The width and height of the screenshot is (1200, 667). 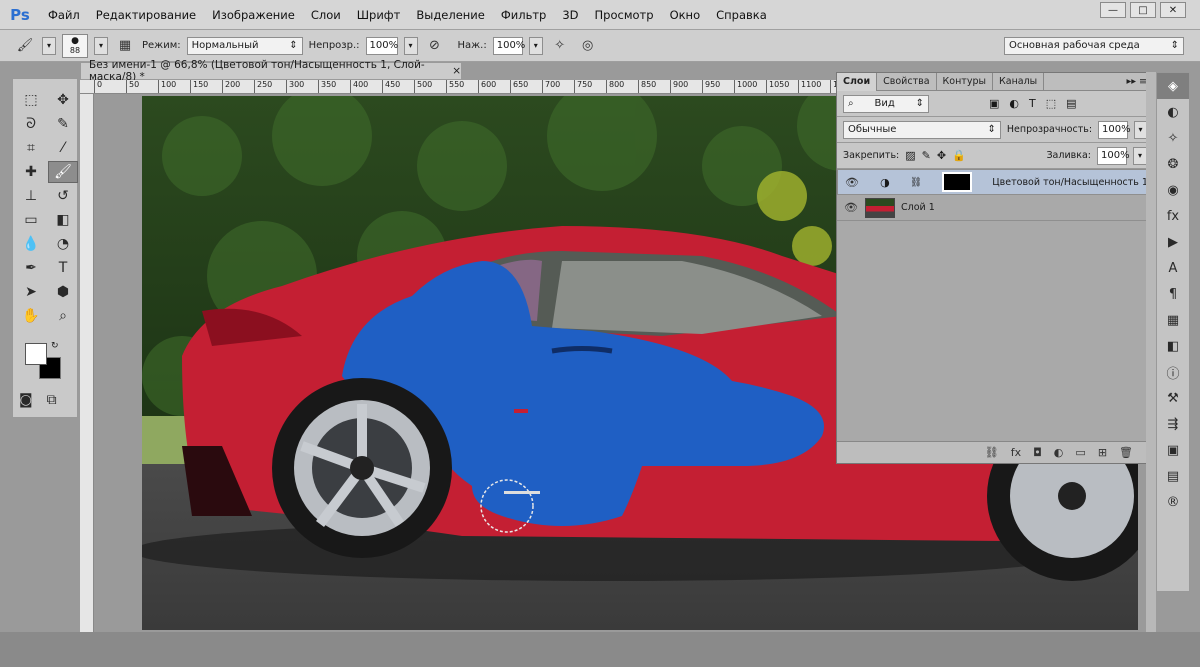 What do you see at coordinates (55, 346) in the screenshot?
I see `swap-colors-icon: ↻` at bounding box center [55, 346].